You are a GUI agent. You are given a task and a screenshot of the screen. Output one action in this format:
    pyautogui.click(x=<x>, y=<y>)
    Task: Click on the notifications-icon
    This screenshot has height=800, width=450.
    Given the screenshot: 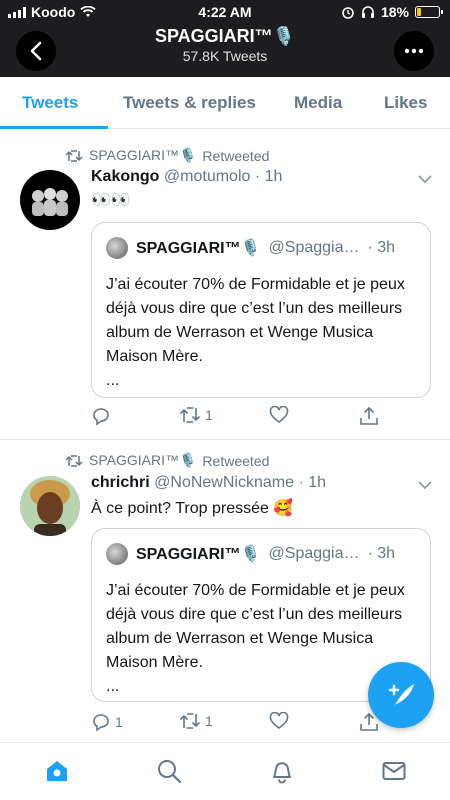 What is the action you would take?
    pyautogui.click(x=282, y=773)
    